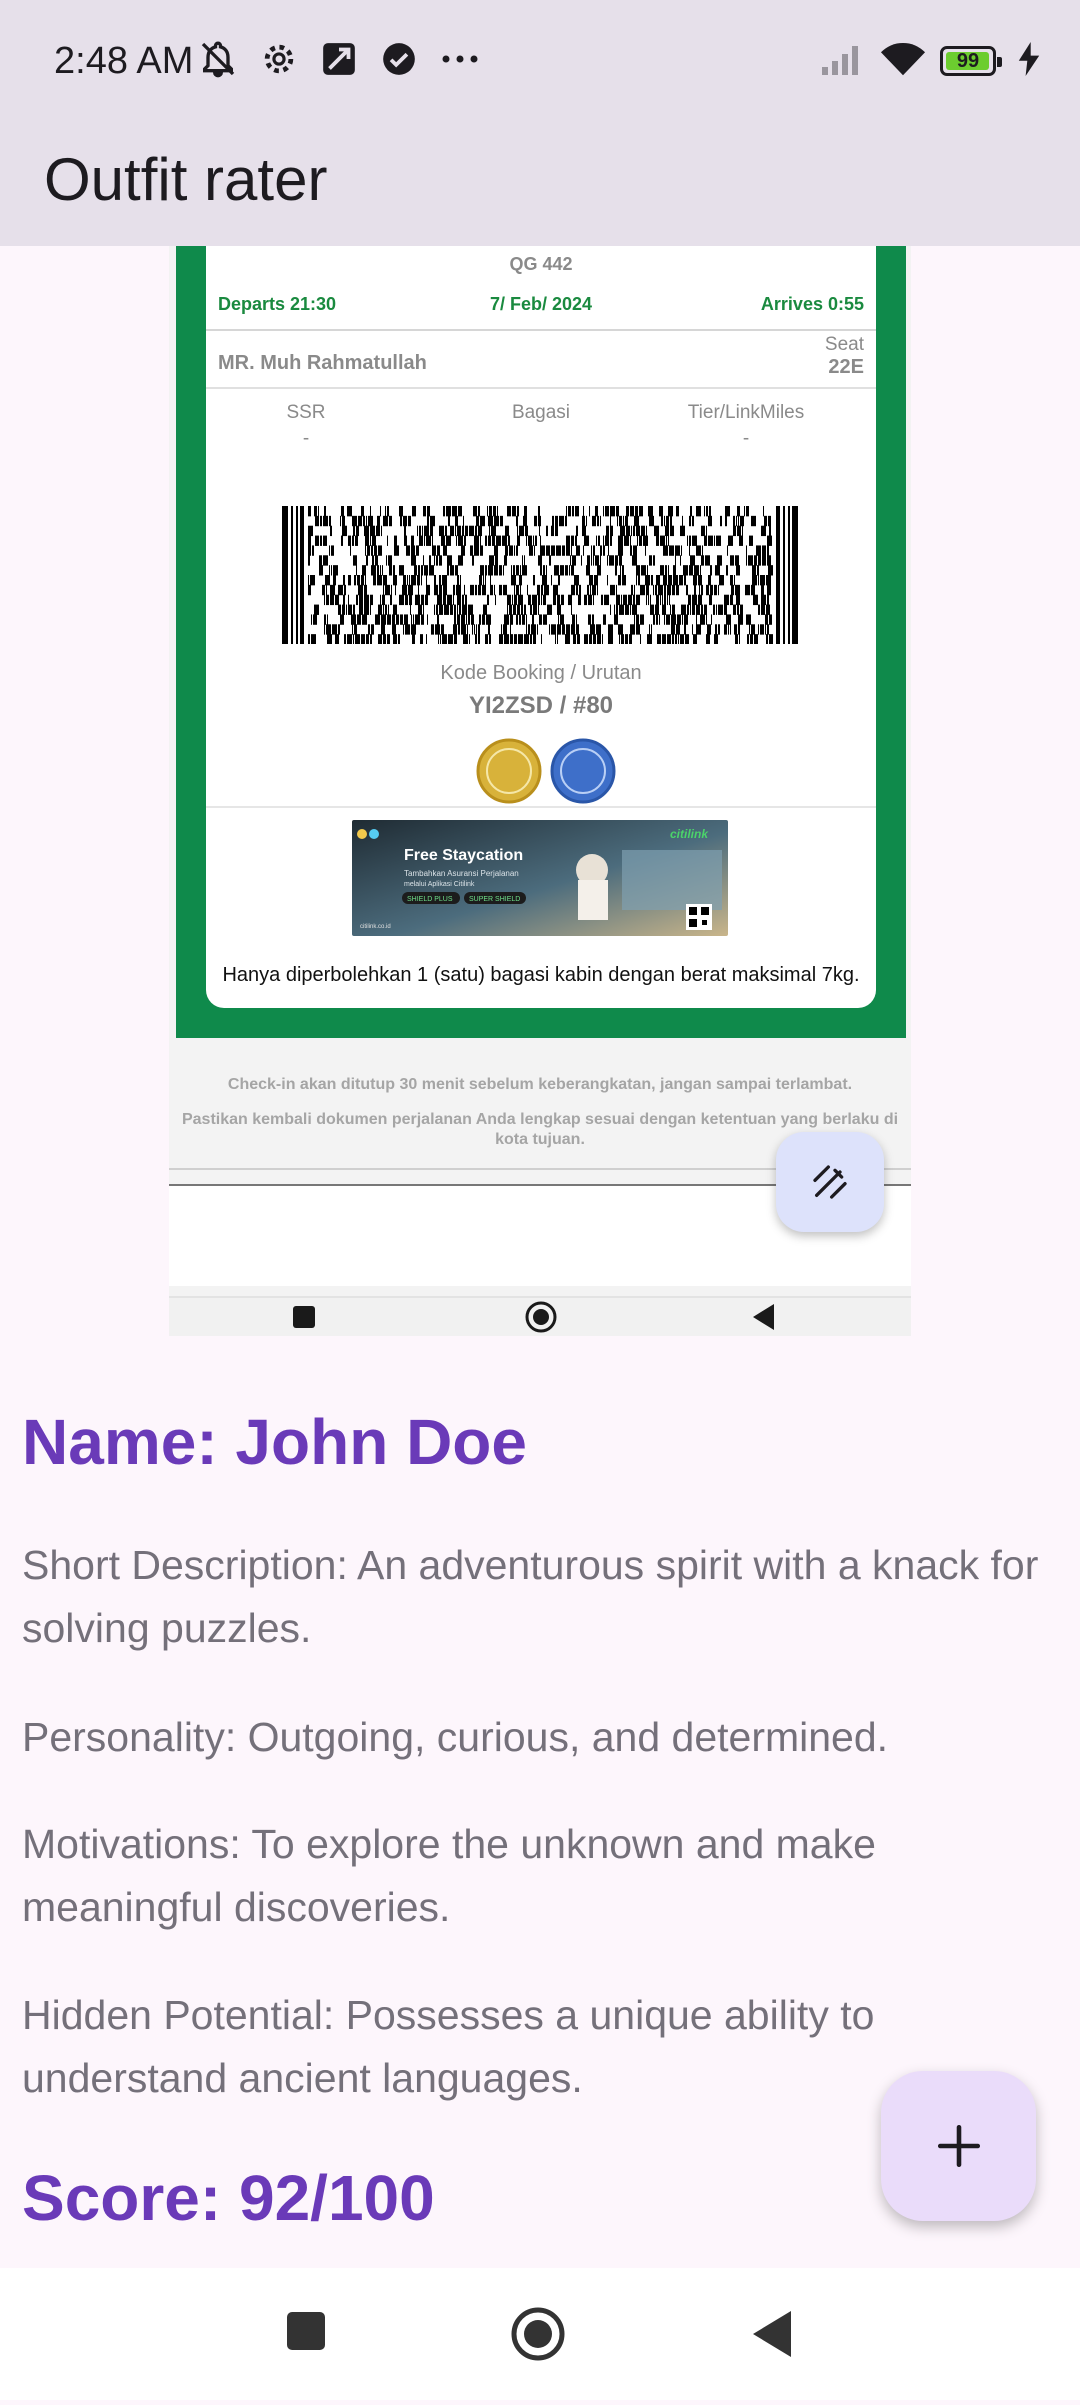 The image size is (1080, 2405). What do you see at coordinates (375, 927) in the screenshot?
I see `promo-url: citilink.co.id` at bounding box center [375, 927].